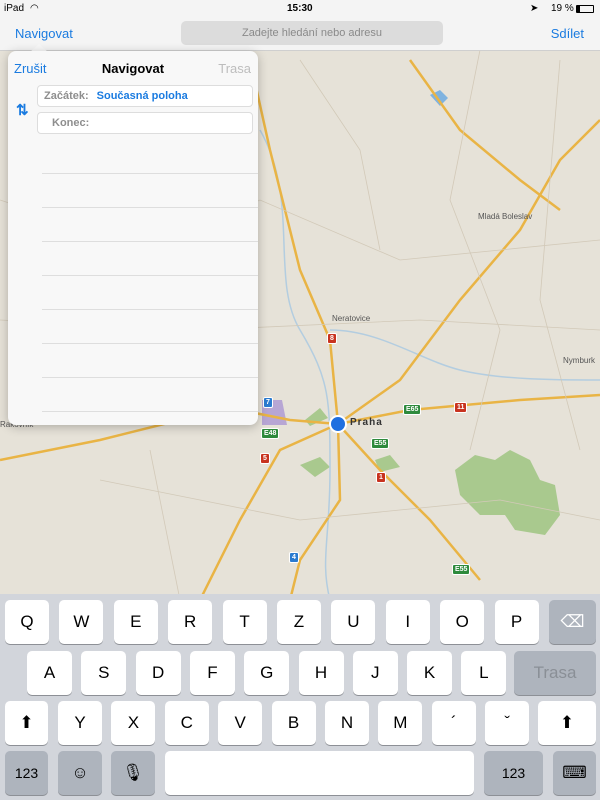 The image size is (600, 800). What do you see at coordinates (516, 622) in the screenshot?
I see `key-P: P` at bounding box center [516, 622].